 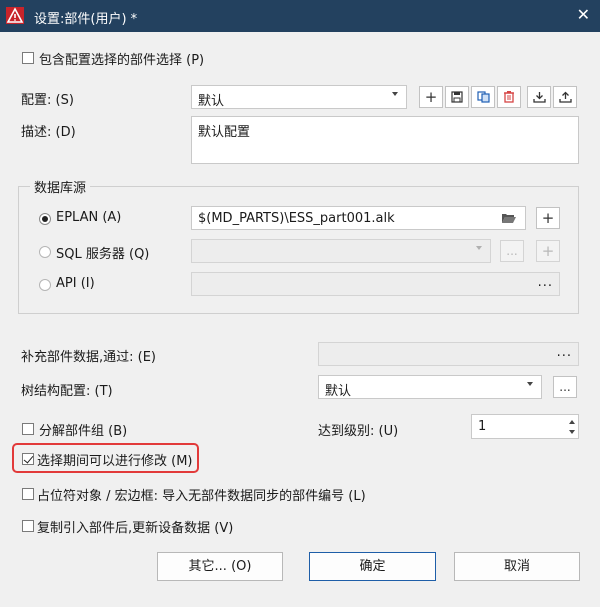 I want to click on copy-icon, so click(x=483, y=97).